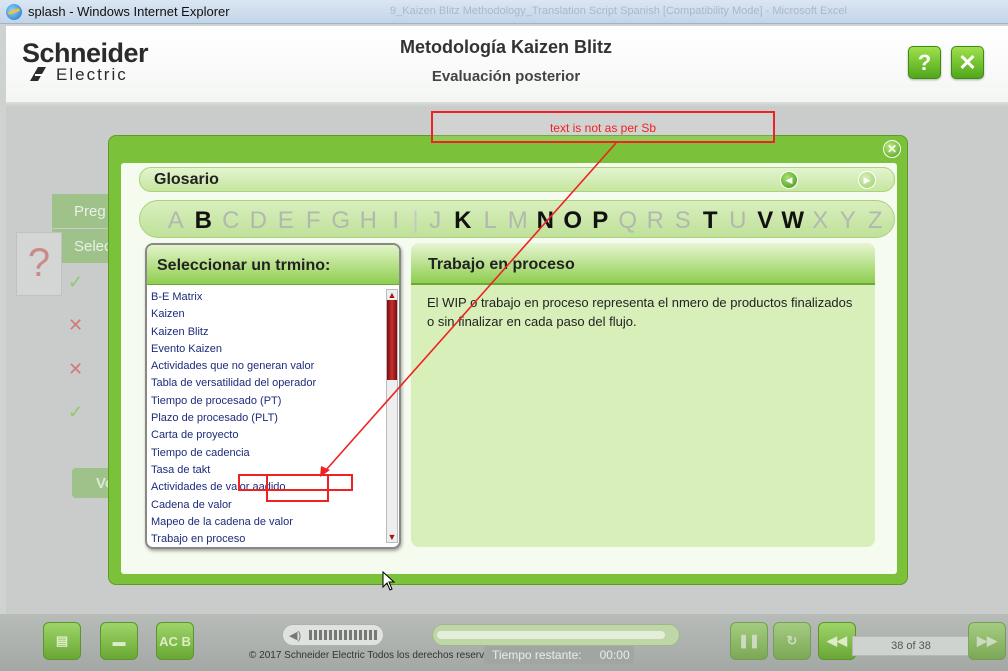 This screenshot has height=671, width=1008. What do you see at coordinates (273, 265) in the screenshot?
I see `term-list-heading: Seleccionar un trmino:` at bounding box center [273, 265].